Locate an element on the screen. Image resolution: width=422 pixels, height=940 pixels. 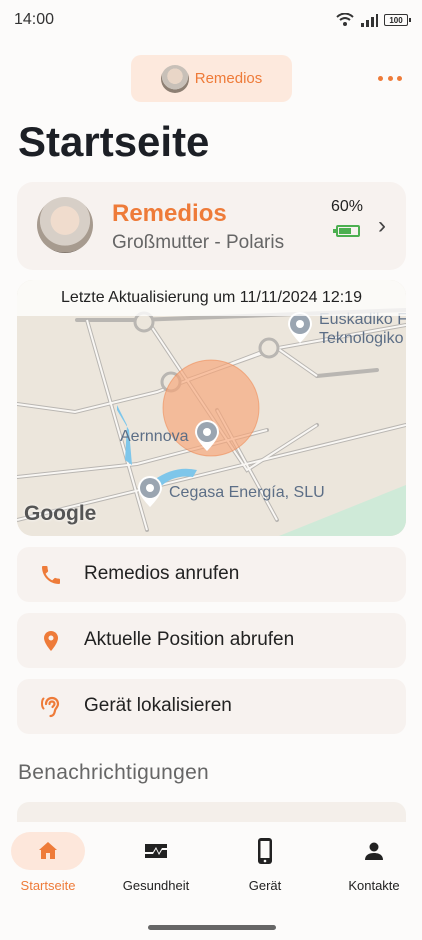
locate-device-button-label: Gerät lokalisieren is located at coordinates (158, 705).